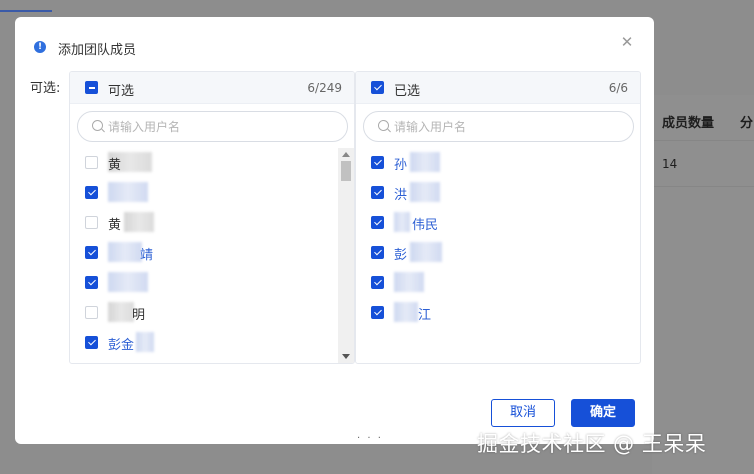 This screenshot has height=474, width=754. Describe the element at coordinates (346, 356) in the screenshot. I see `scroll-down-arrow-icon` at that location.